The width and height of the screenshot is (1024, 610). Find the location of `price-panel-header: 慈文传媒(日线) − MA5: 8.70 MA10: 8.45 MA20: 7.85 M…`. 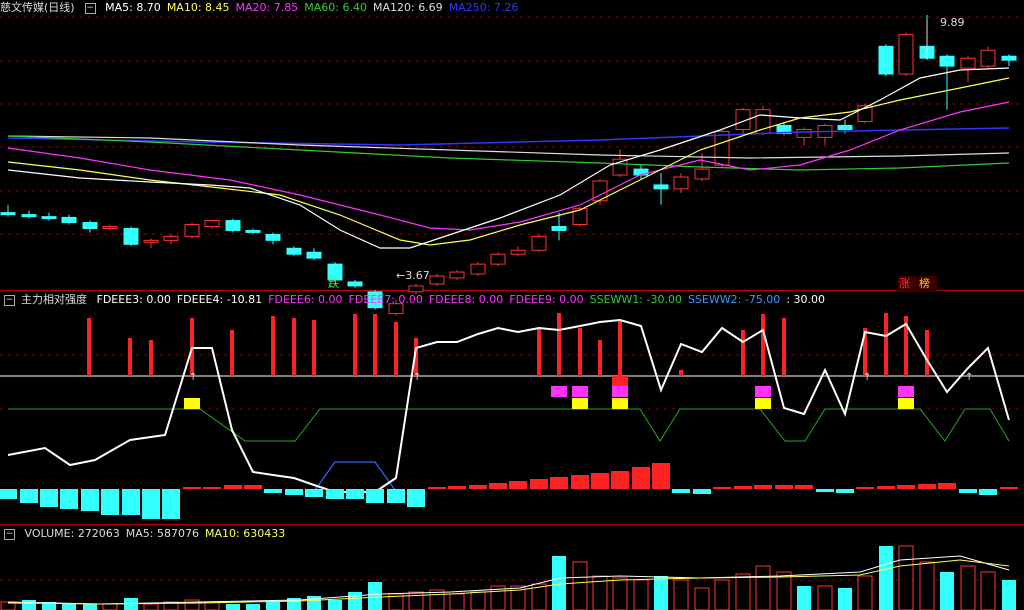

price-panel-header: 慈文传媒(日线) − MA5: 8.70 MA10: 8.45 MA20: 7.85 M… is located at coordinates (265, 8).